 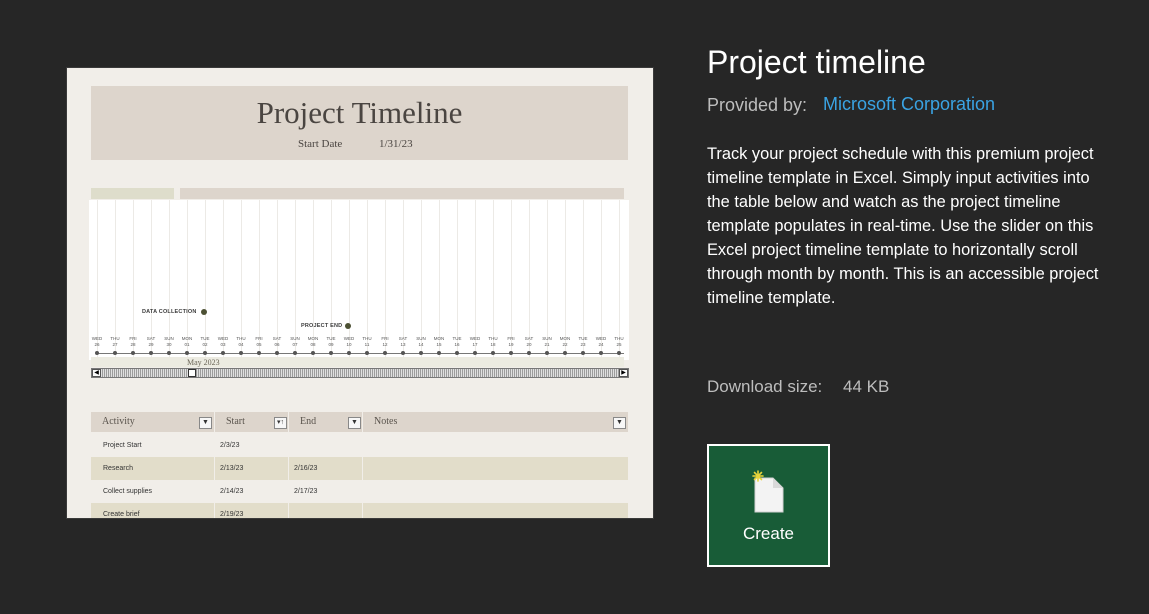 I want to click on cell-activity: Research, so click(x=153, y=468).